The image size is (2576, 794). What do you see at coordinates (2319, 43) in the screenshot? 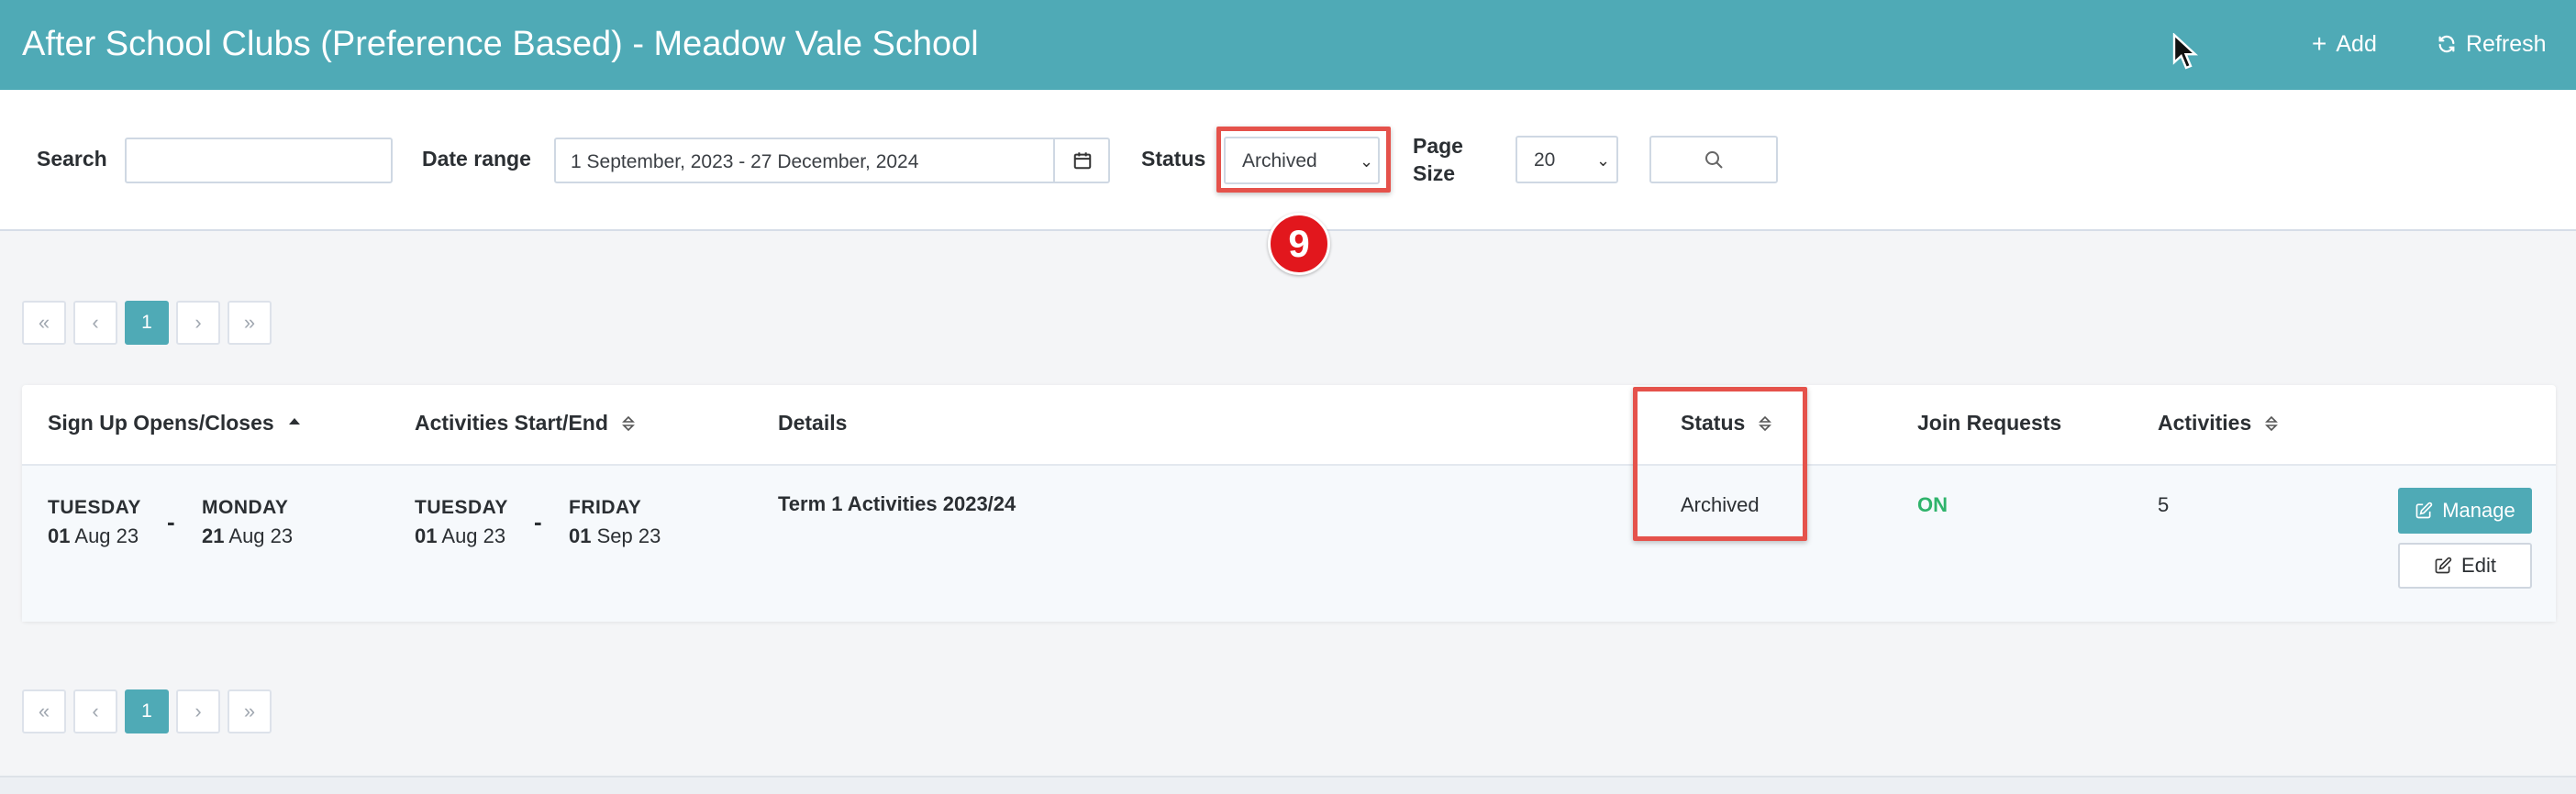
I see `plus-icon: +` at bounding box center [2319, 43].